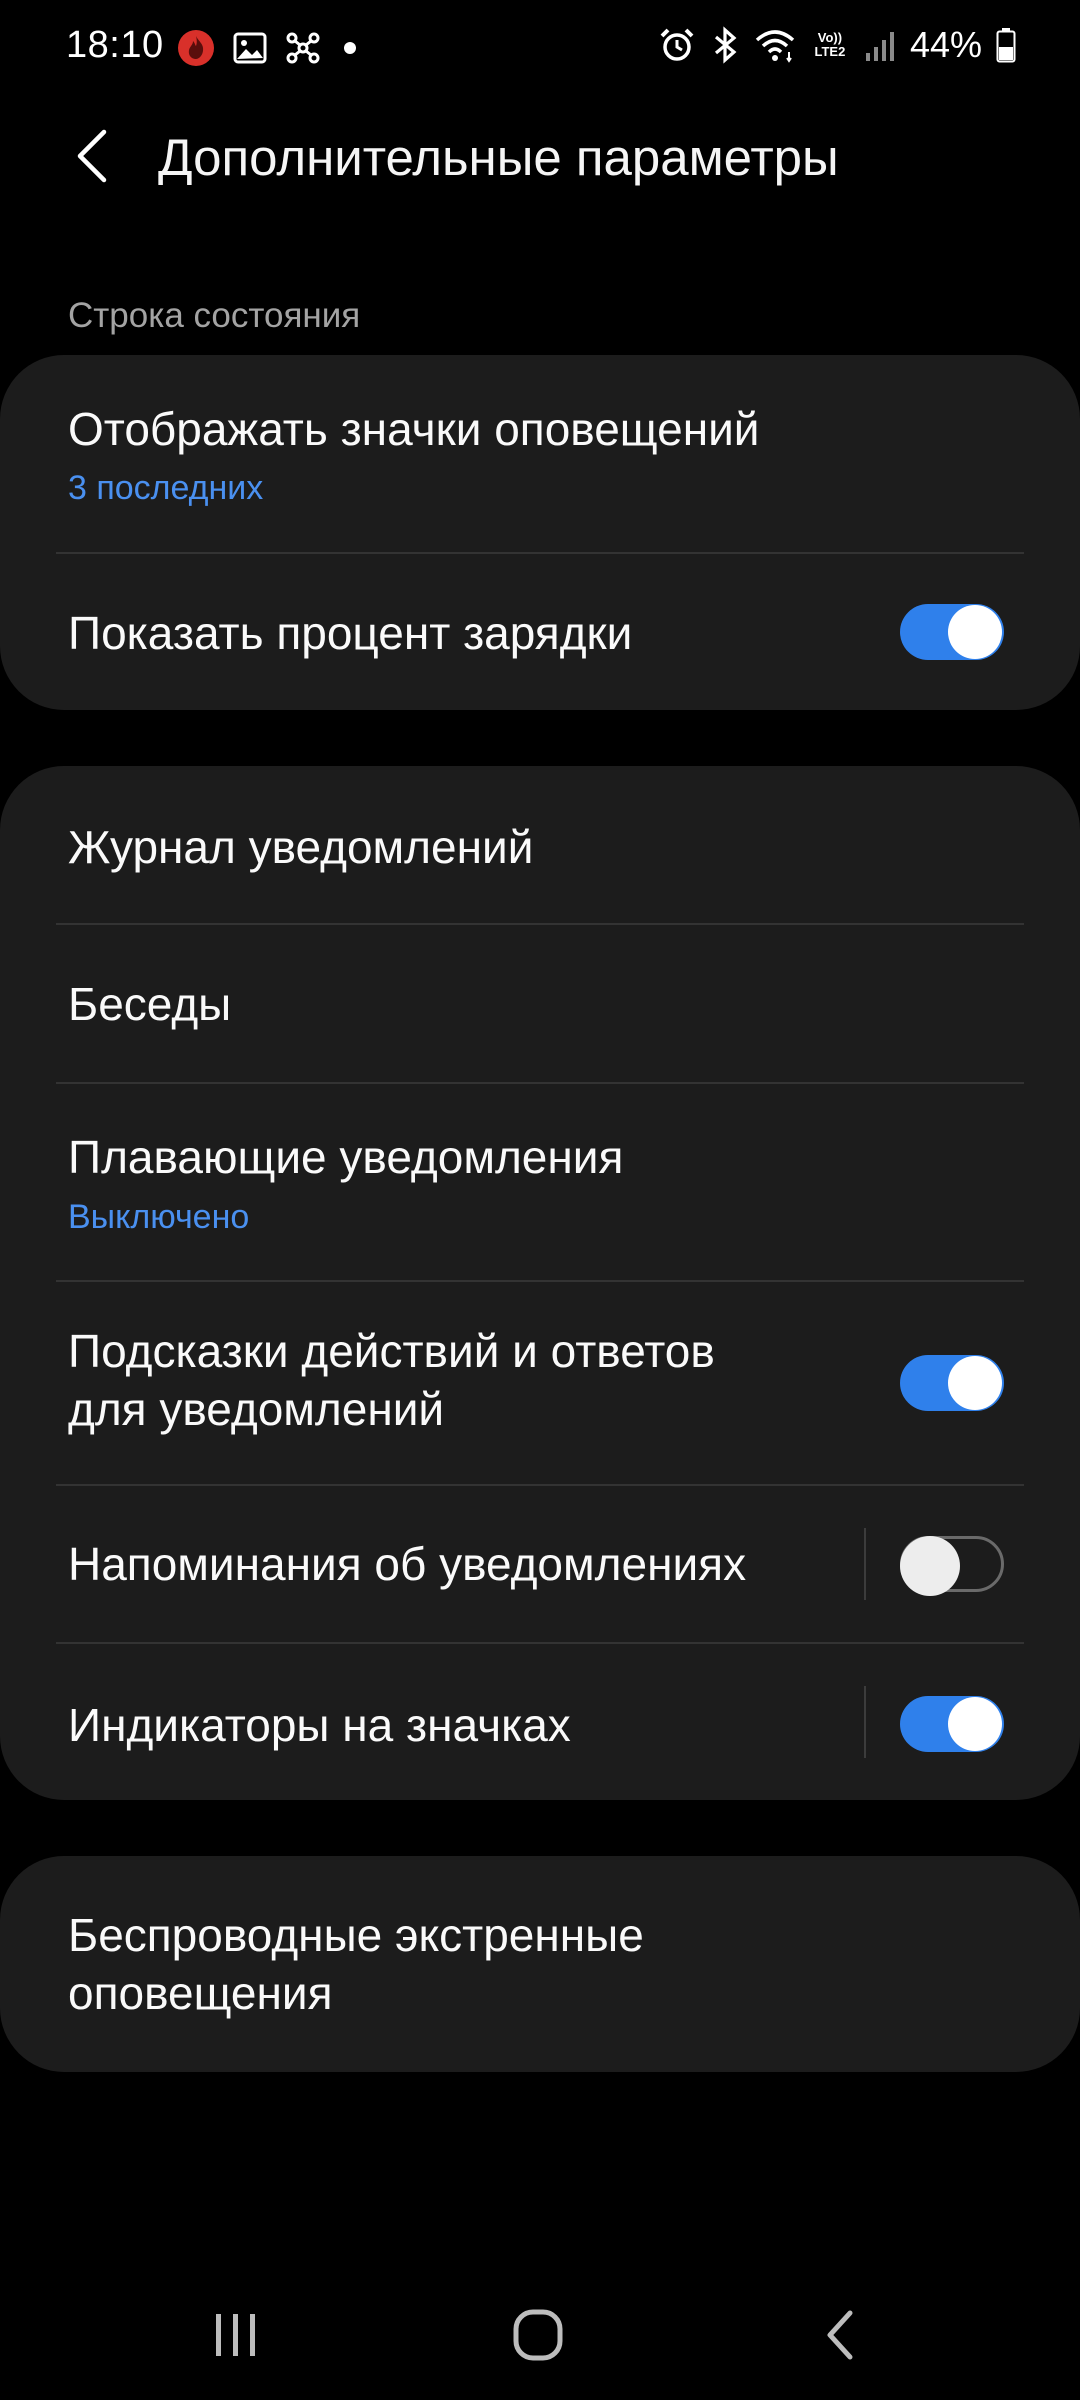 The width and height of the screenshot is (1080, 2400). I want to click on row-battery-percent: Показать процент зарядки, so click(540, 632).